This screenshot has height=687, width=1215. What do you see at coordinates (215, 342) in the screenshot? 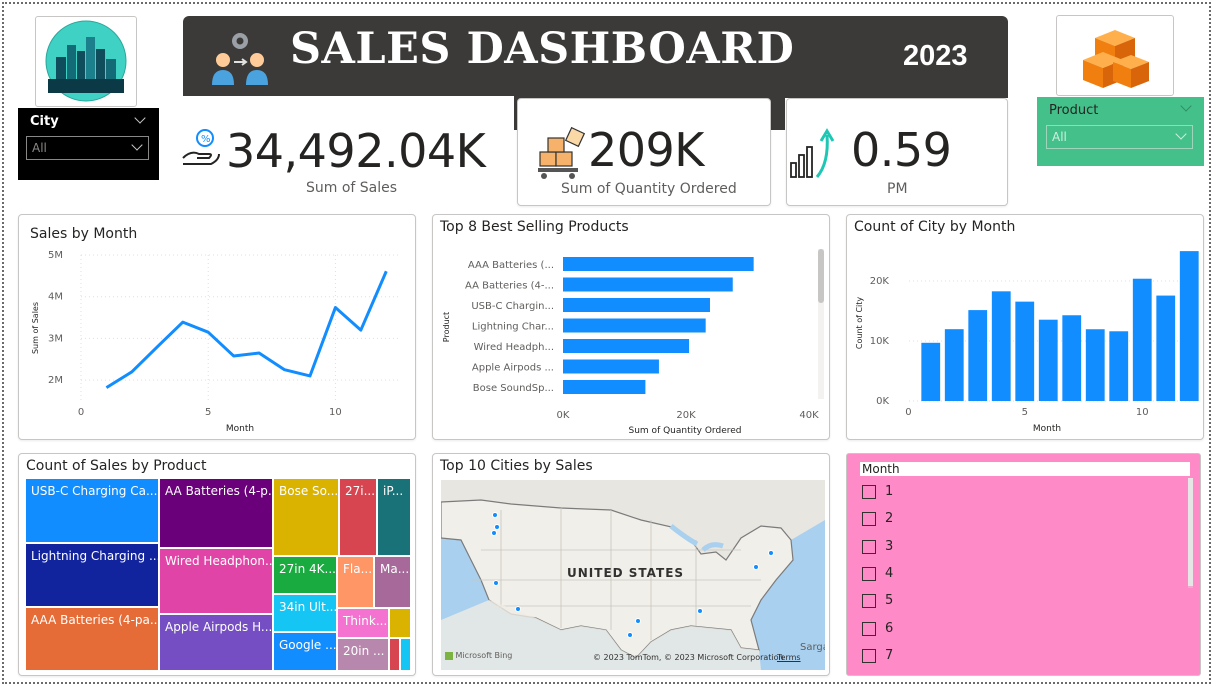
I see `sales-by-month-chart: 2M 3M 4M 5M 0 5 10 Month Sum of Sales` at bounding box center [215, 342].